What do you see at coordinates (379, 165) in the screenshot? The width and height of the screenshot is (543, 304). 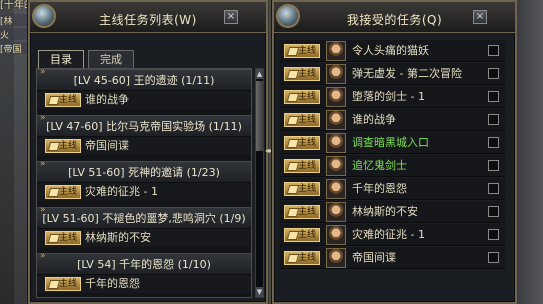 I see `quest-name: 追忆鬼剑士` at bounding box center [379, 165].